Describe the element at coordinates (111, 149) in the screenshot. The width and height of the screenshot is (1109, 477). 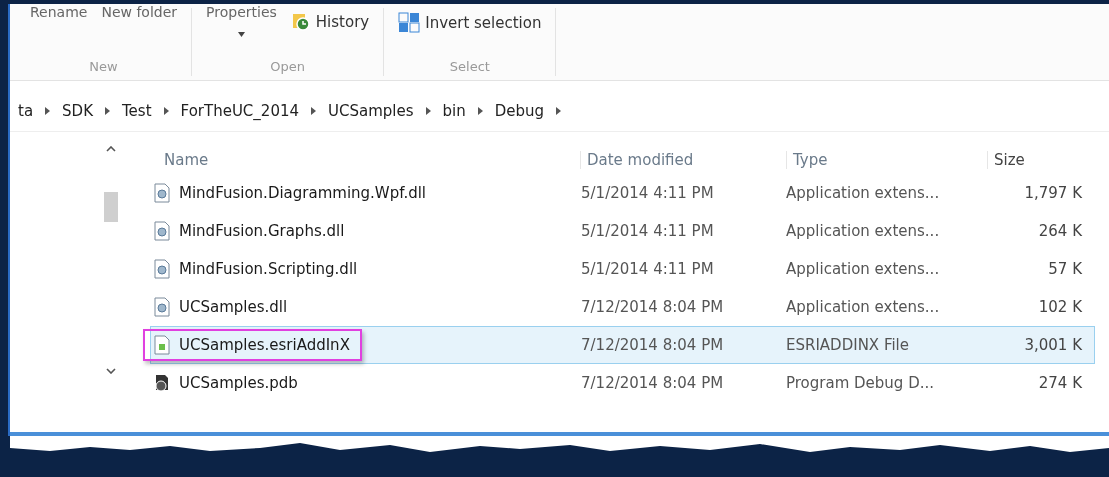
I see `scroll-up-icon` at that location.